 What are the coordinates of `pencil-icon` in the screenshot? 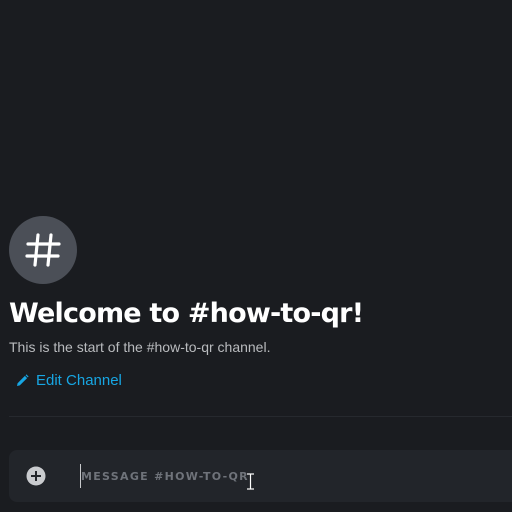 It's located at (22, 380).